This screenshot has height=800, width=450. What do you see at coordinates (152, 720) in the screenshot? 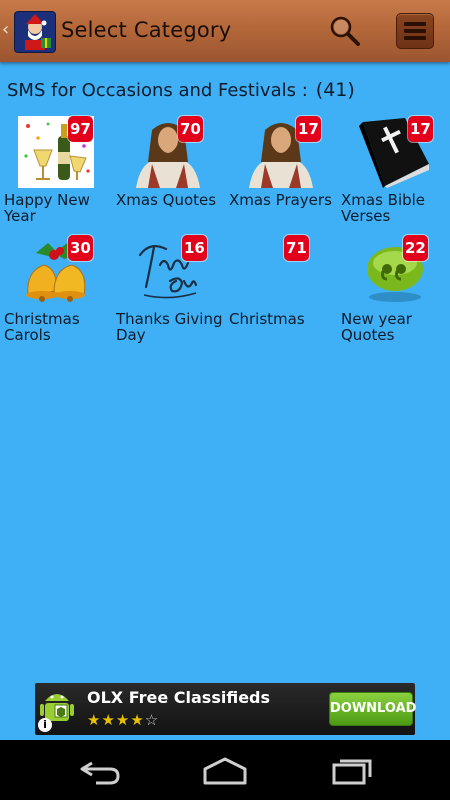
I see `star-empty-icon: ☆` at bounding box center [152, 720].